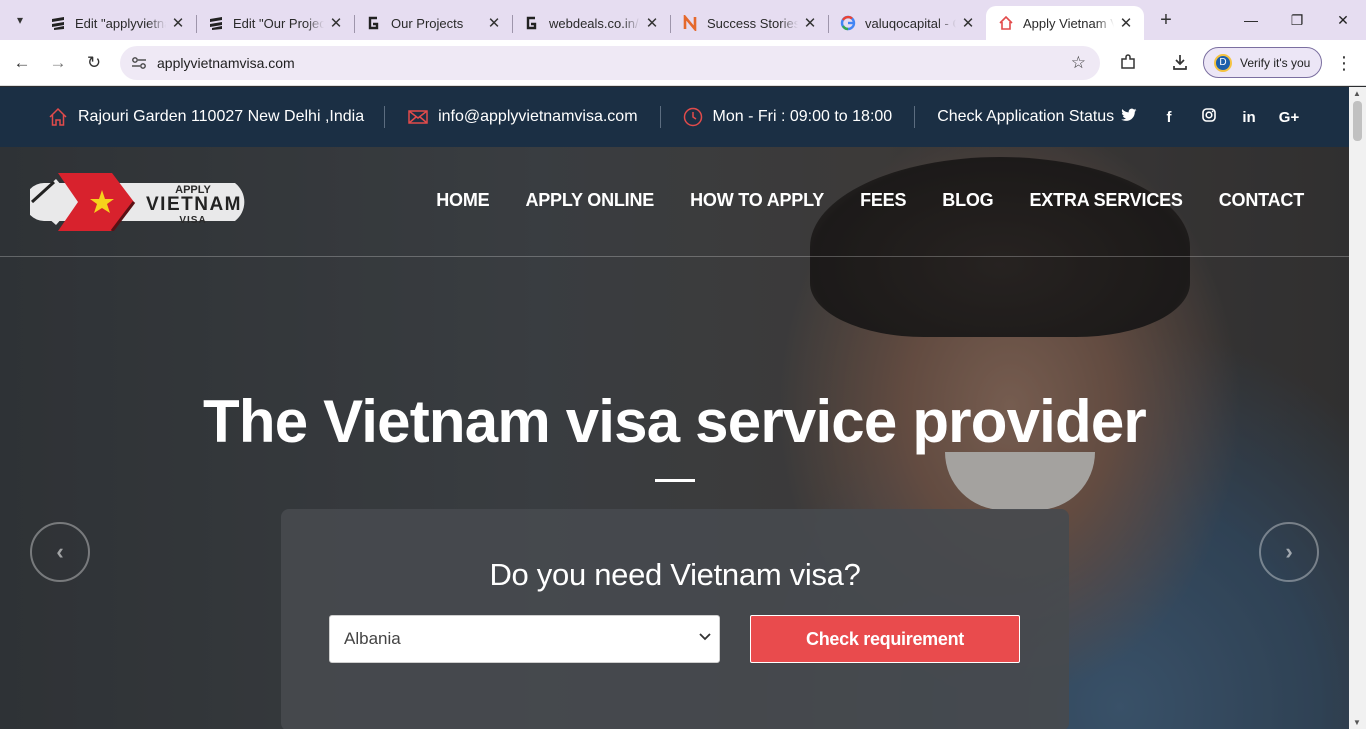  Describe the element at coordinates (1223, 62) in the screenshot. I see `avatar: D` at that location.